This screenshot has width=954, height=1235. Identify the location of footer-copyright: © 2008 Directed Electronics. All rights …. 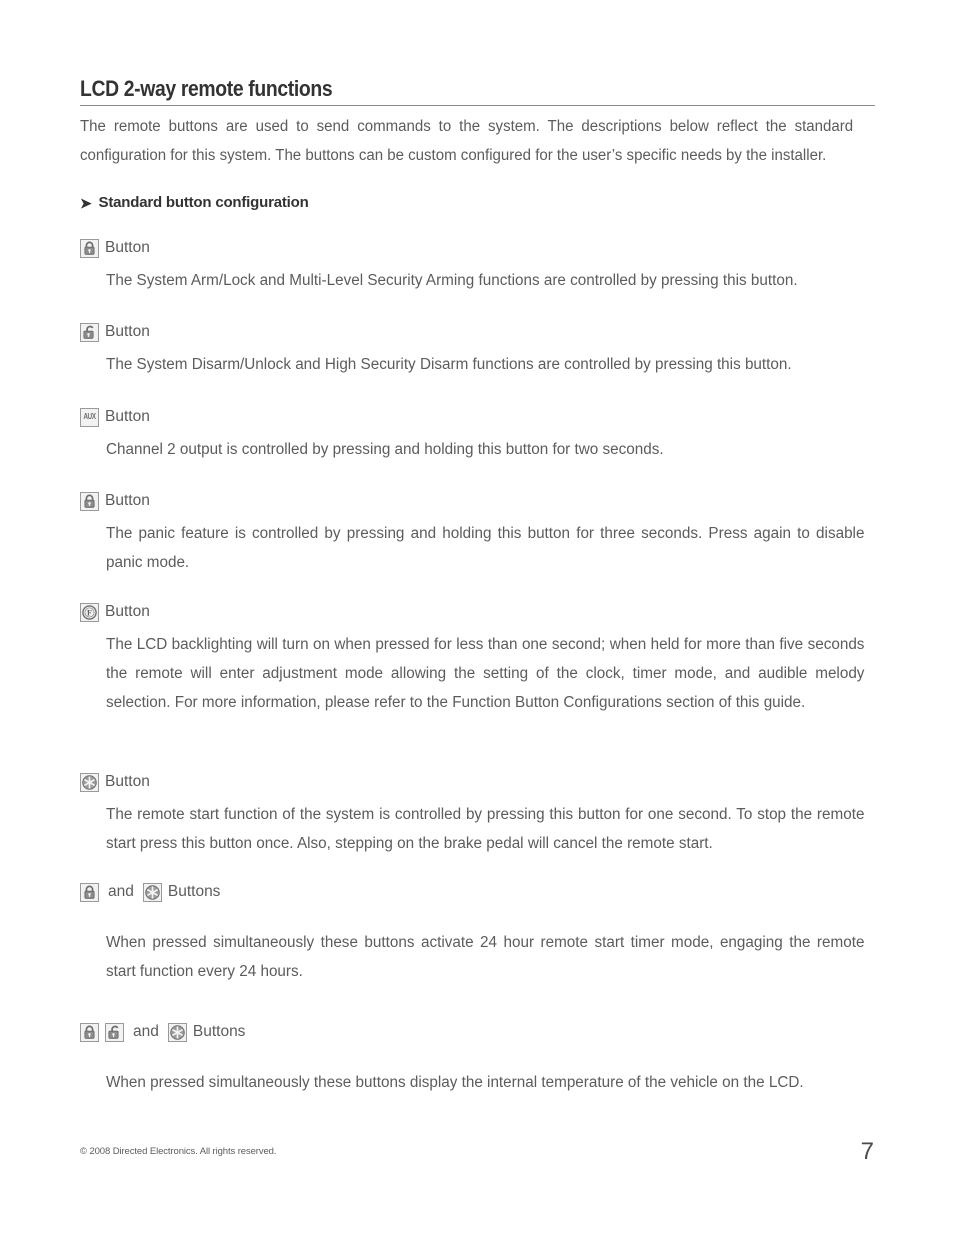
(178, 1151).